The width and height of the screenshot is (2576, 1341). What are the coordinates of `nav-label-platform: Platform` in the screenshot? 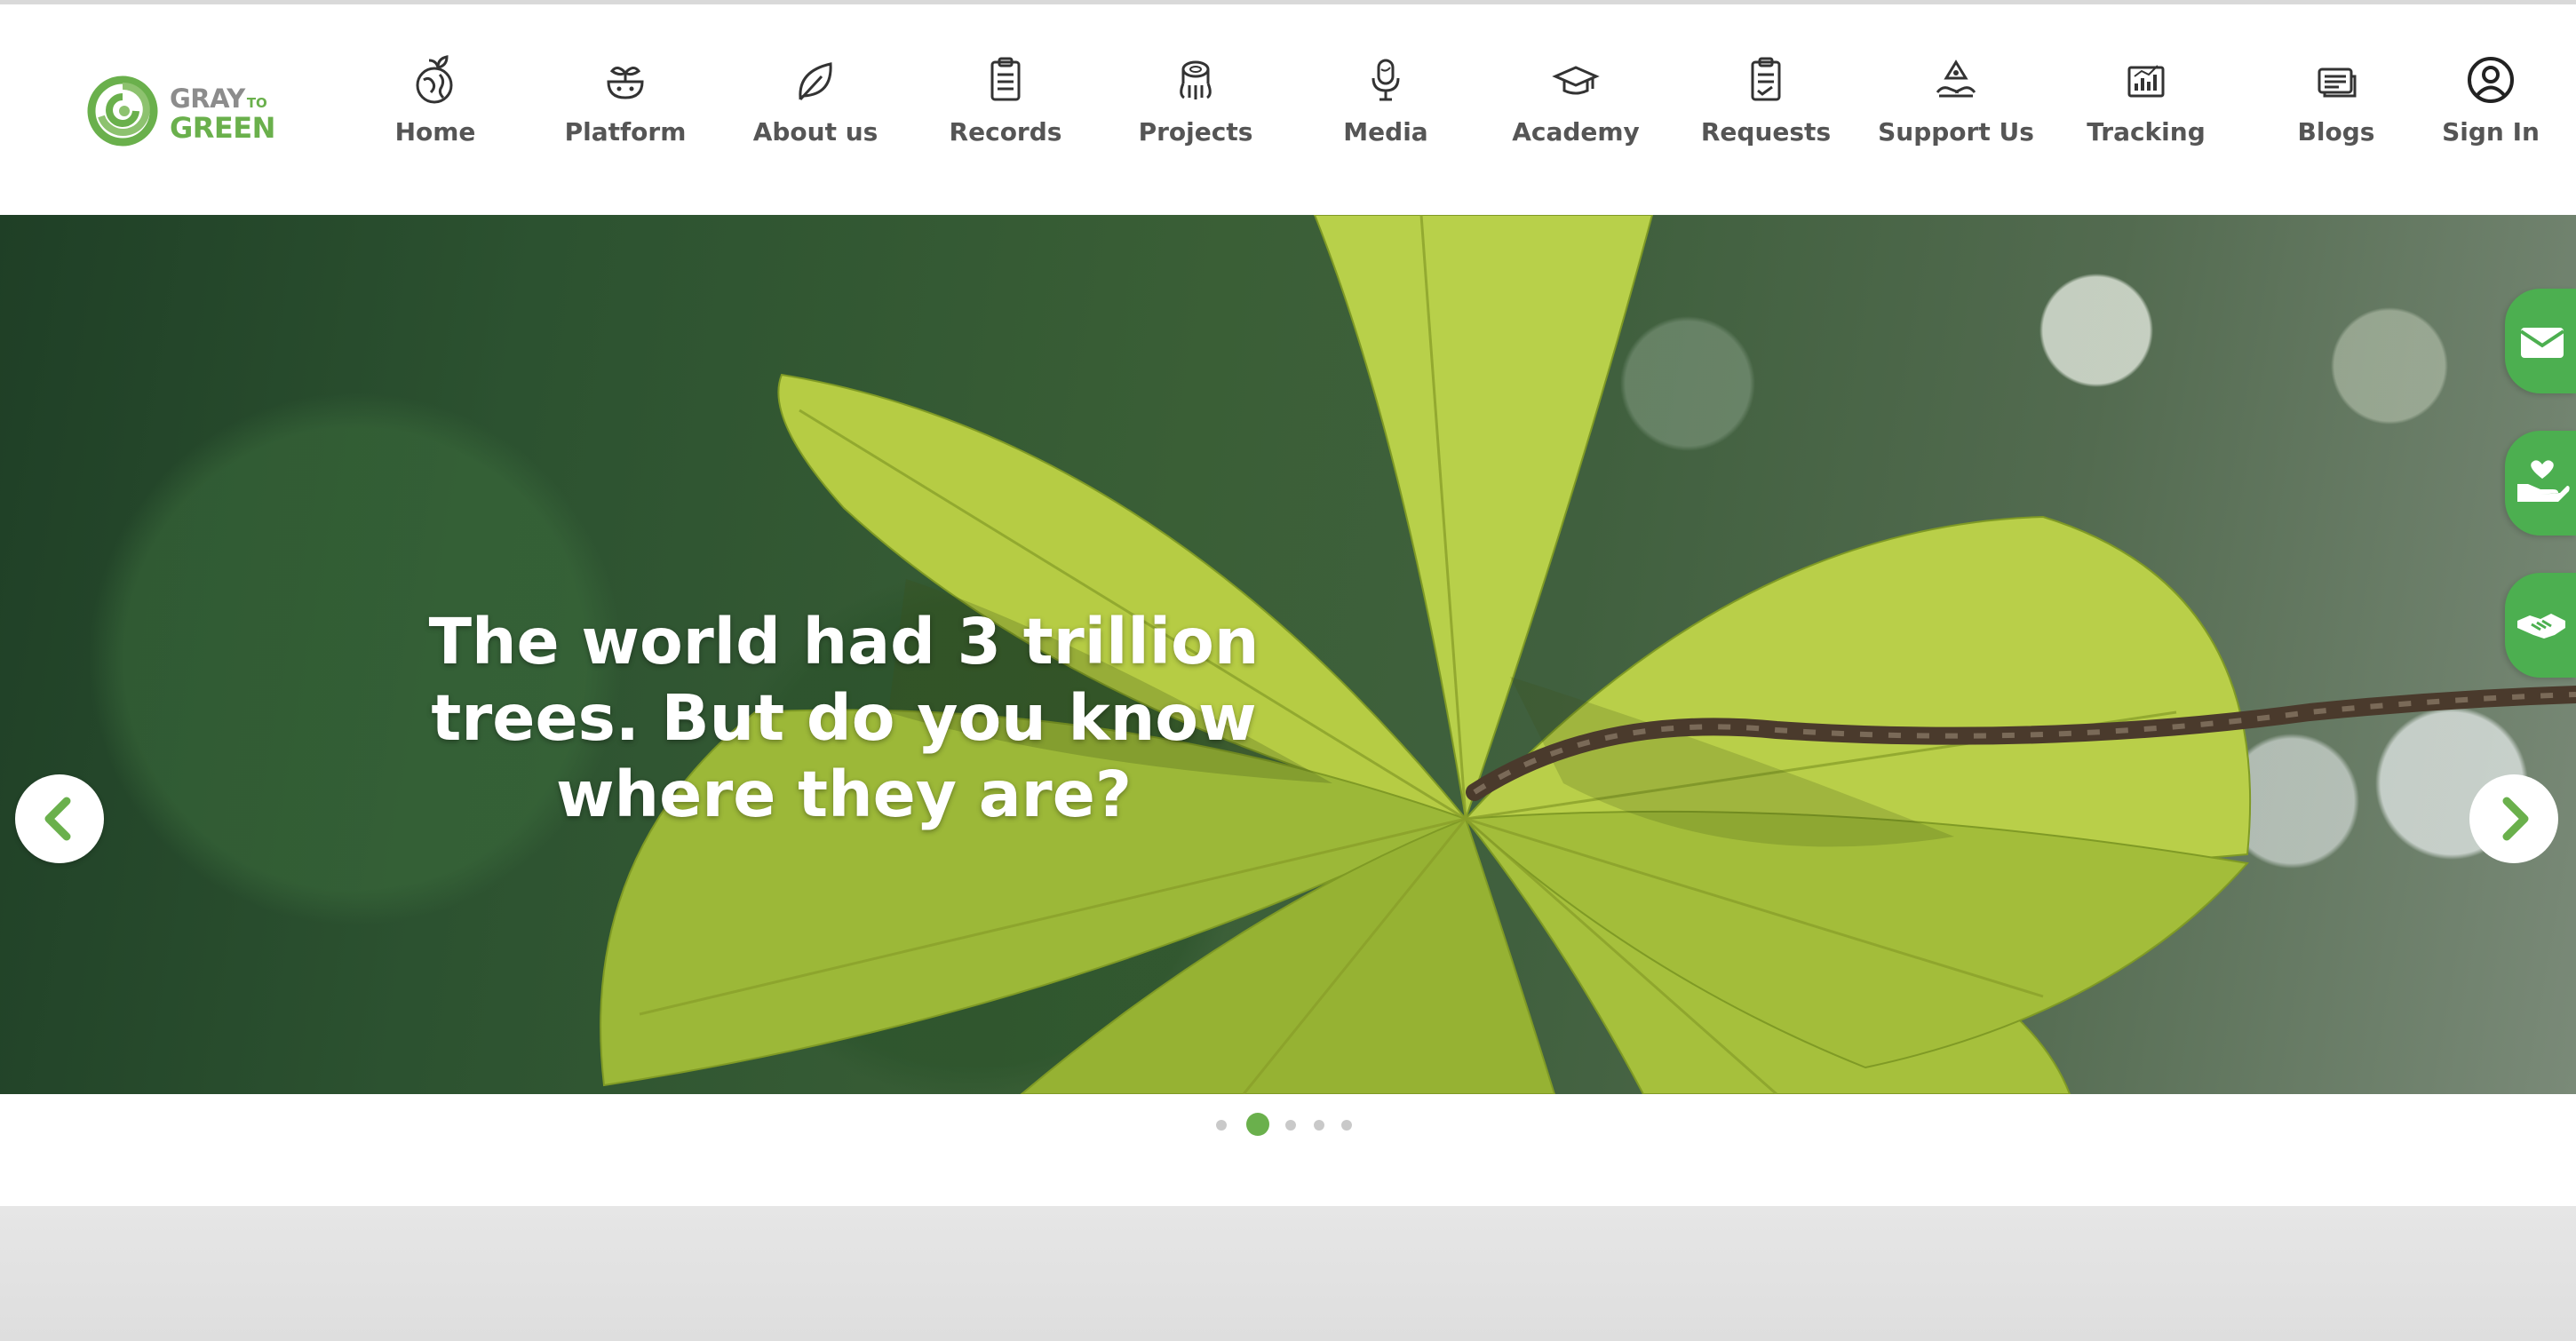 It's located at (625, 132).